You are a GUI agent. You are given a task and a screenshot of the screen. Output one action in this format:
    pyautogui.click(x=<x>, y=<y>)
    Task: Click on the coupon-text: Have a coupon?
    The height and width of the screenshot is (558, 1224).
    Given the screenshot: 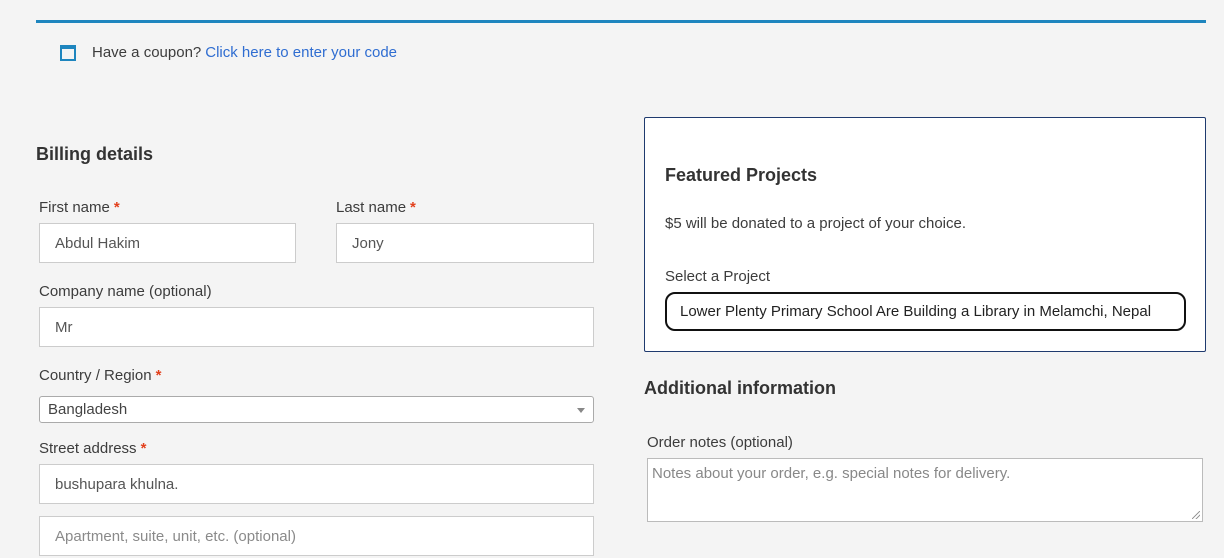 What is the action you would take?
    pyautogui.click(x=147, y=52)
    